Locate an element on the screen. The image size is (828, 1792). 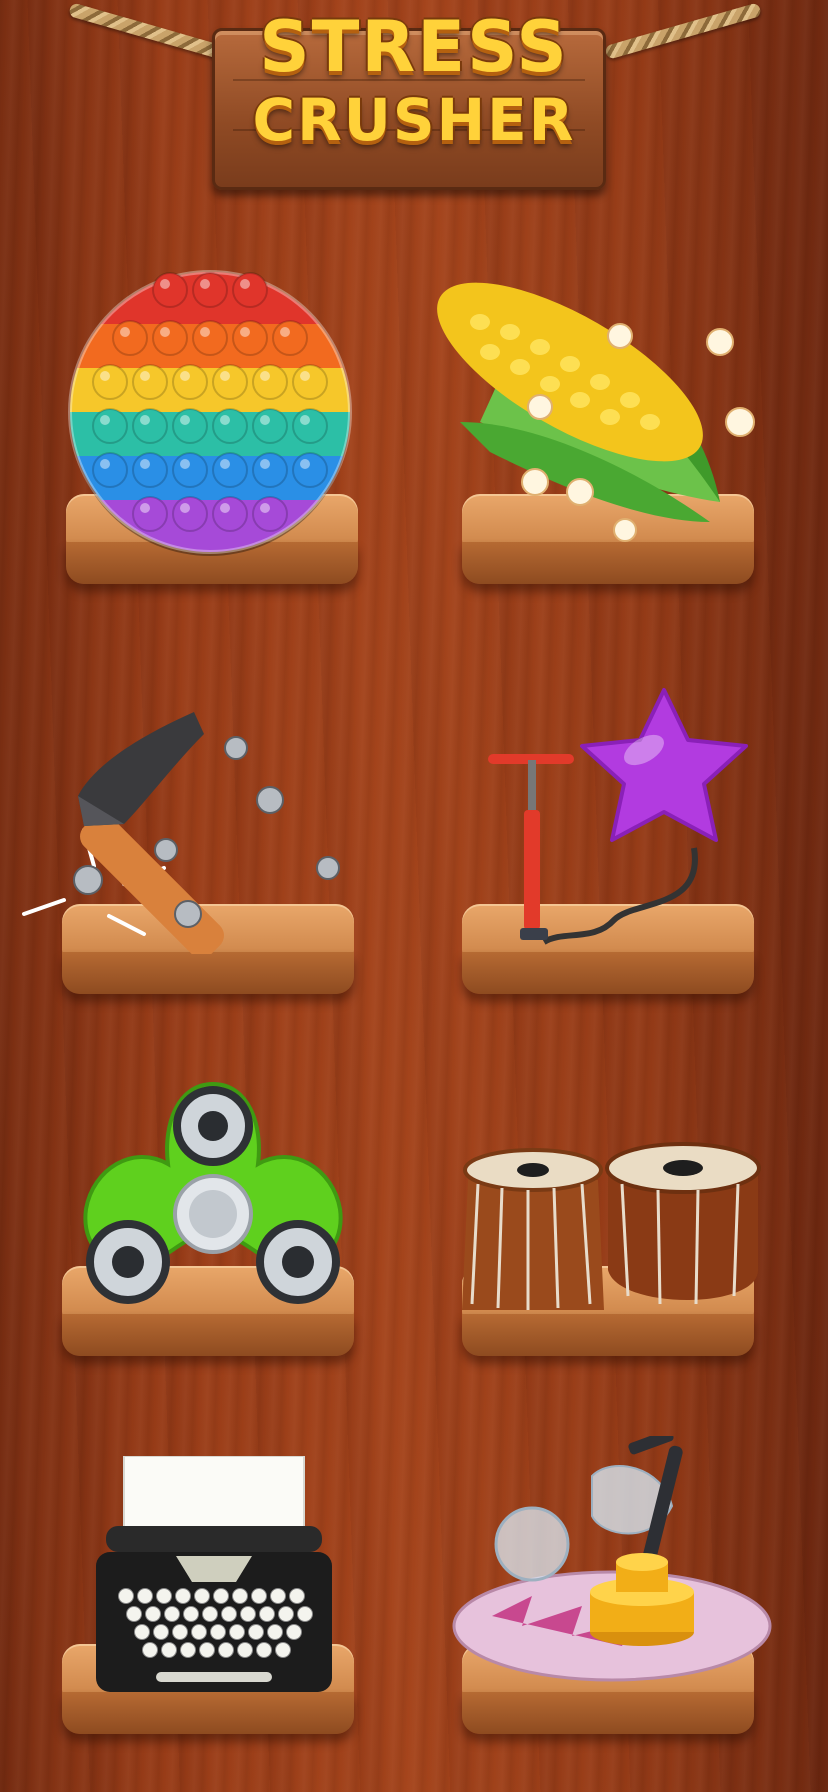
game-popcorn-corn is located at coordinates (600, 412).